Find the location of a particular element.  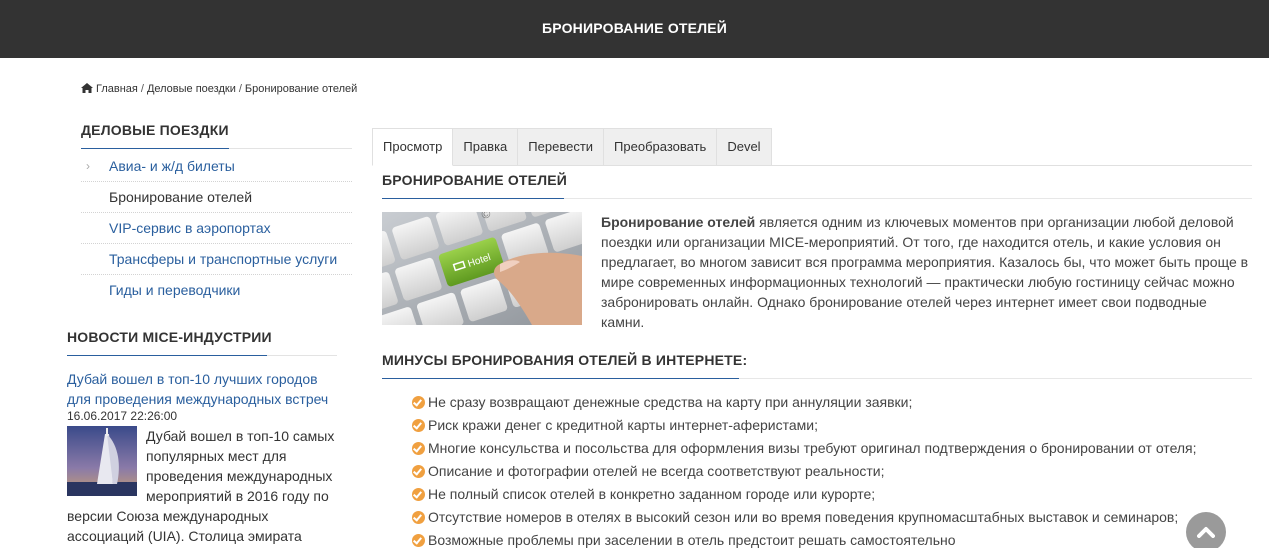

tab-convert: Преобразовать is located at coordinates (661, 147).